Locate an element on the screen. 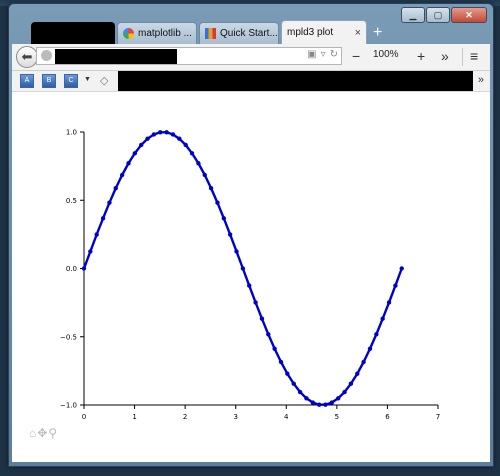  back-arrow-icon: ⬅ is located at coordinates (27, 56).